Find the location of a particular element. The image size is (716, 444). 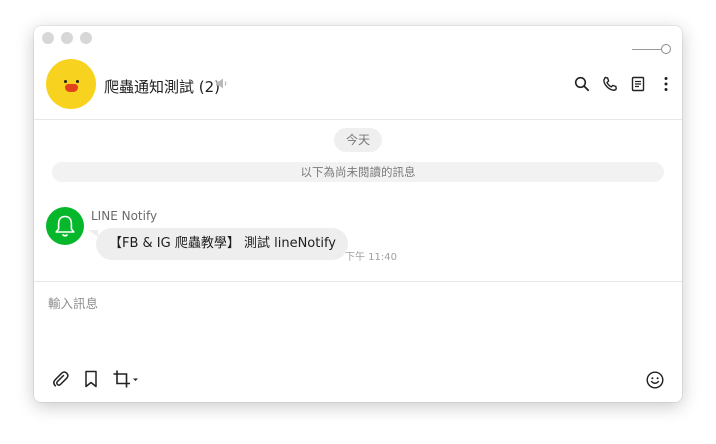

date-separator: 今天 is located at coordinates (358, 140).